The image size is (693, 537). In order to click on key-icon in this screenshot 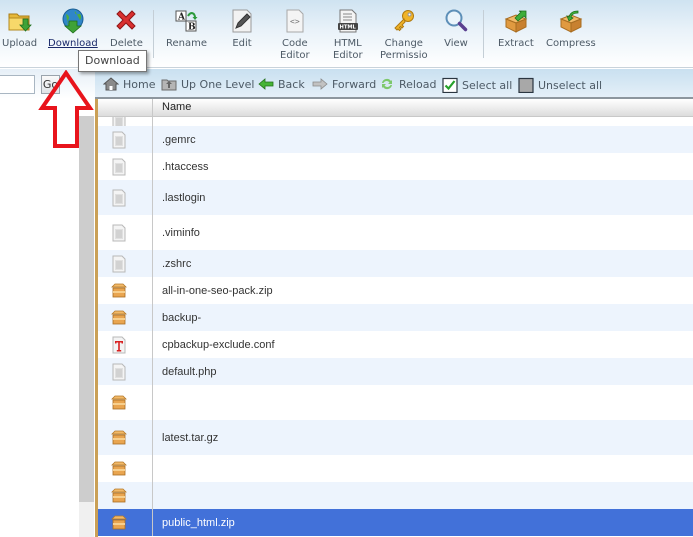, I will do `click(404, 21)`.